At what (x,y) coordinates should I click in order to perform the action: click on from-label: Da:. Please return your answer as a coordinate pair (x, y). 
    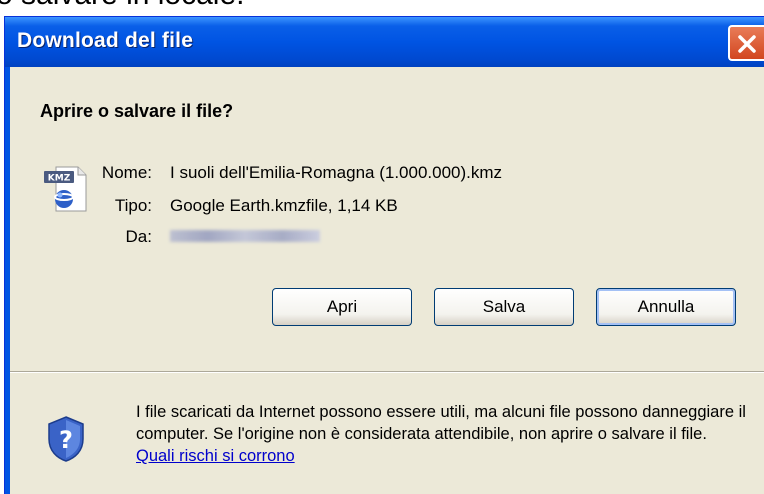
    Looking at the image, I should click on (138, 236).